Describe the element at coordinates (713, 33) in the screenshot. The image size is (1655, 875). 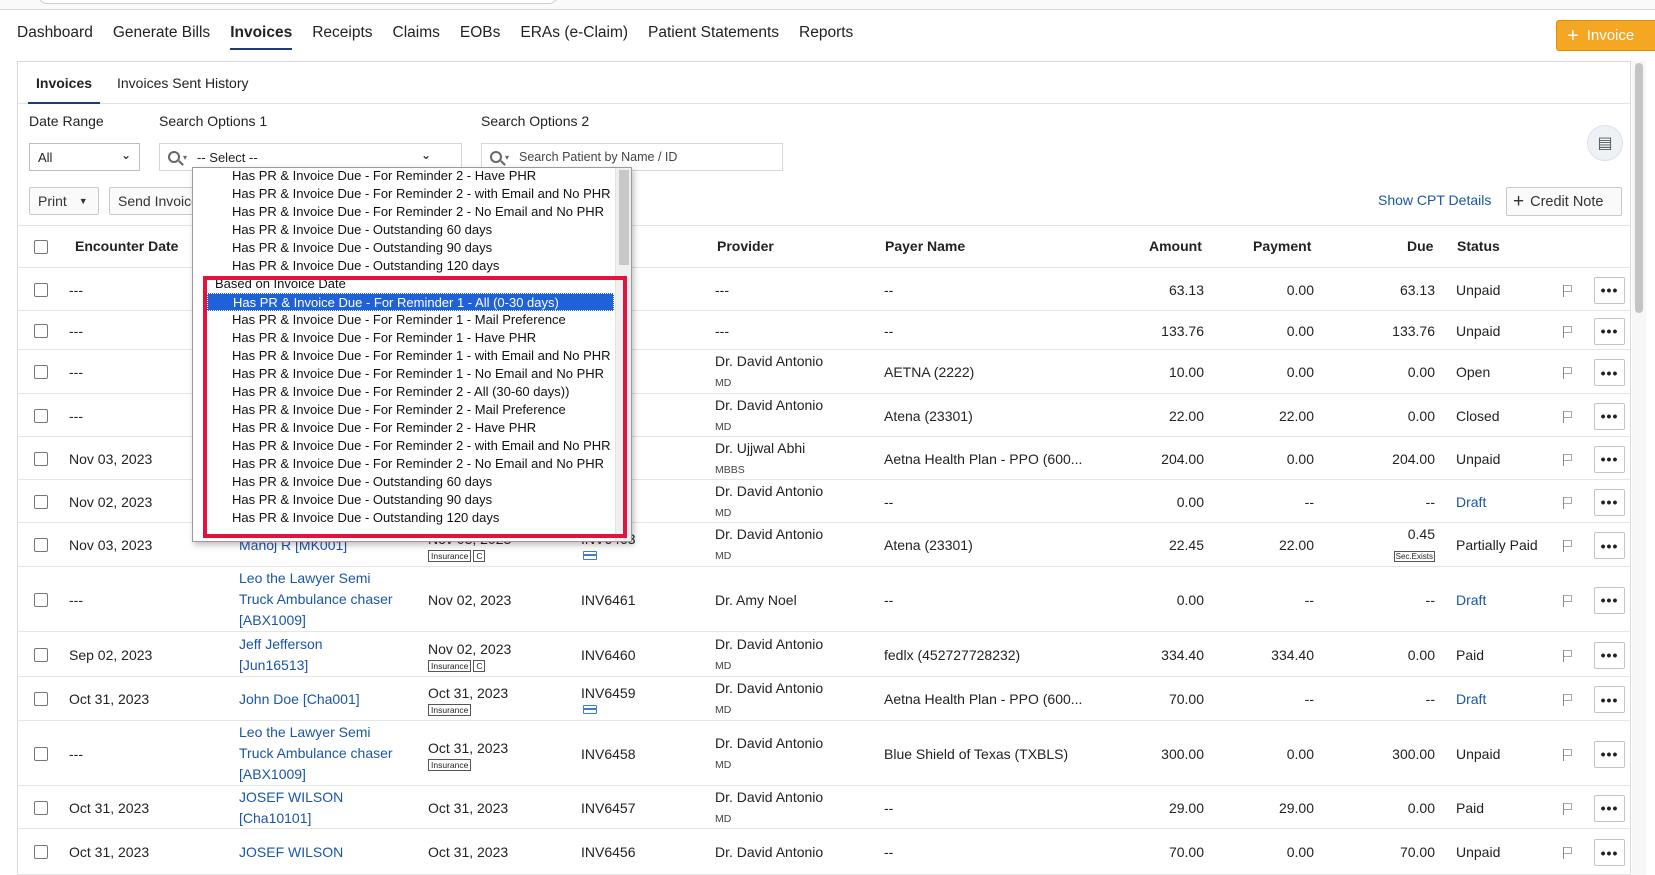
I see `nav-item-patient-statements: Patient Statements` at that location.